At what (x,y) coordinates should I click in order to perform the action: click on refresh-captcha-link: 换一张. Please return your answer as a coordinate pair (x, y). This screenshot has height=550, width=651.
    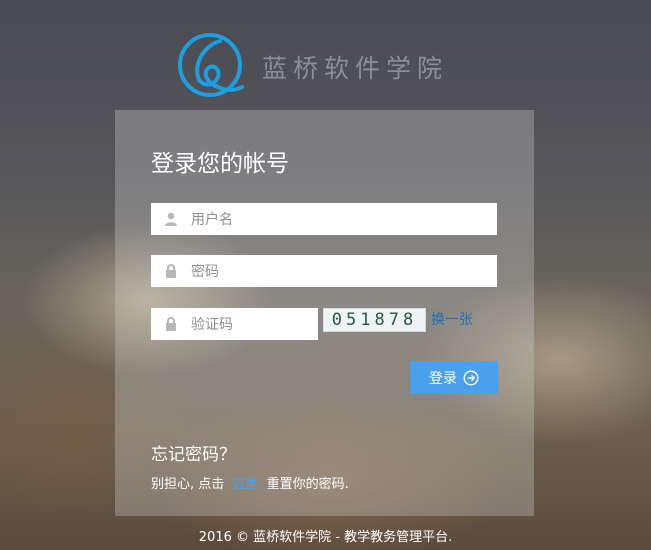
    Looking at the image, I should click on (452, 319).